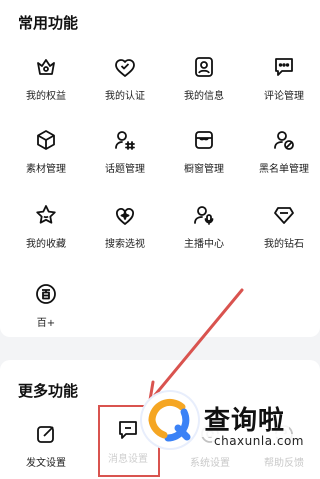 This screenshot has width=320, height=479. What do you see at coordinates (46, 294) in the screenshot?
I see `baijia-icon` at bounding box center [46, 294].